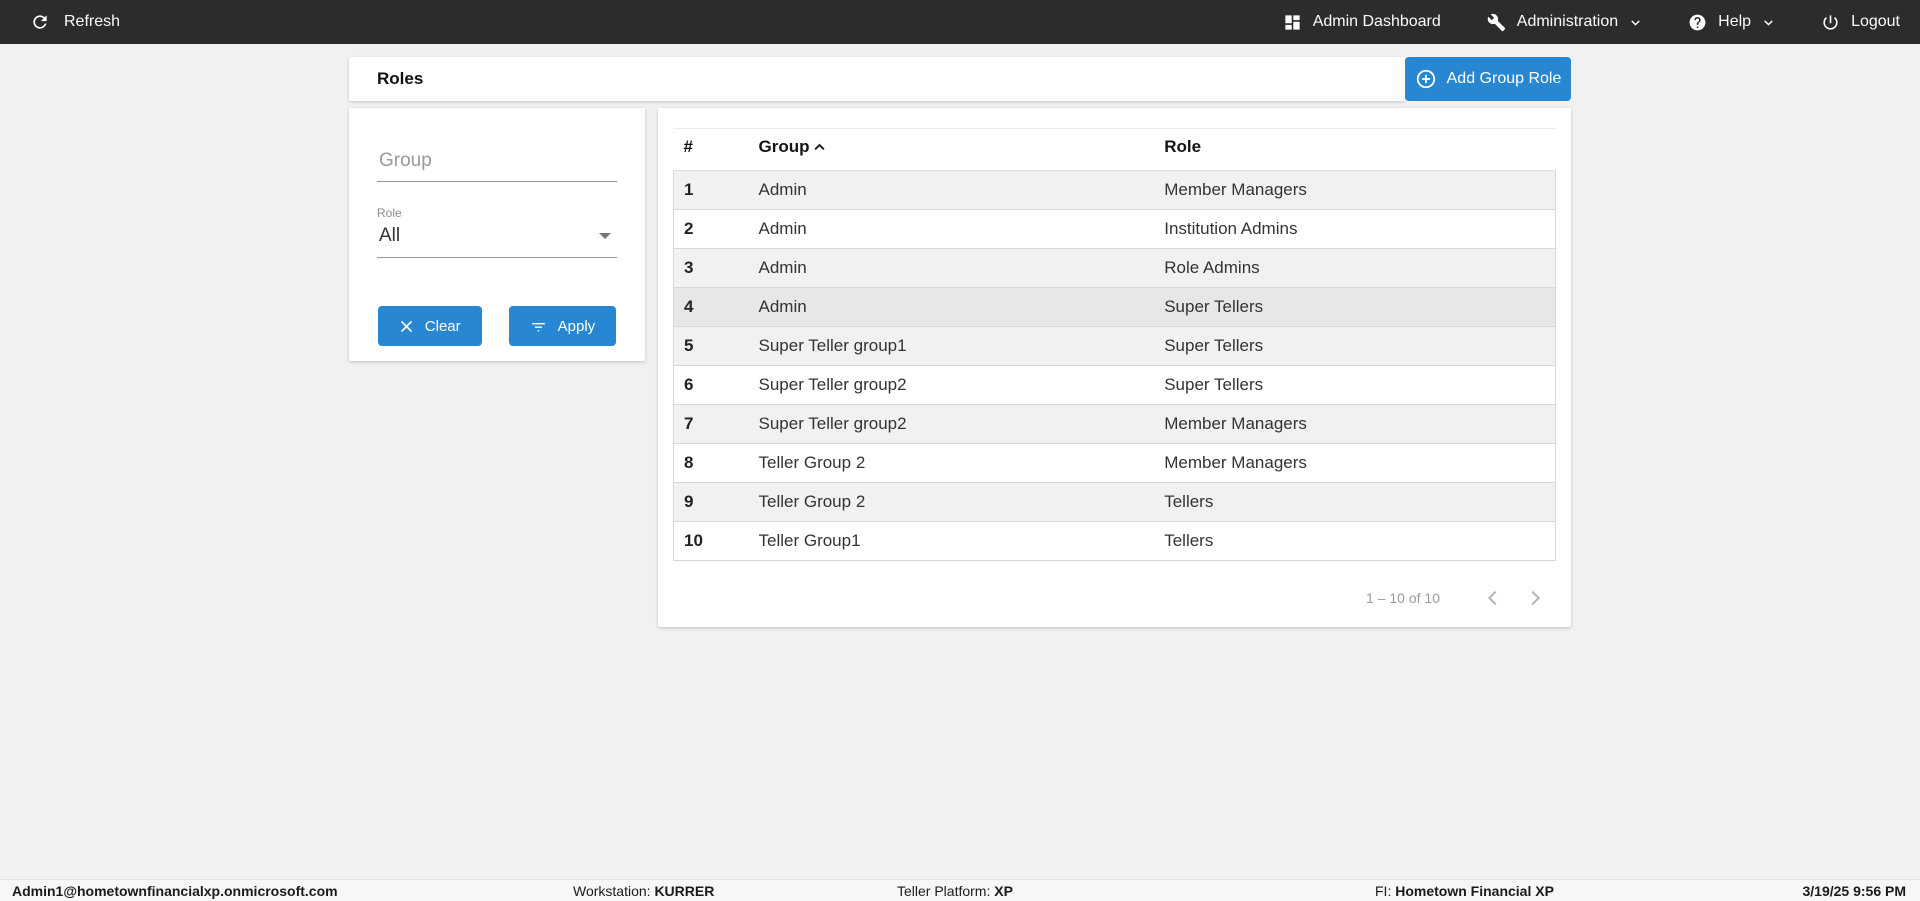 This screenshot has height=901, width=1920. Describe the element at coordinates (951, 346) in the screenshot. I see `row-group: Super Teller group1` at that location.